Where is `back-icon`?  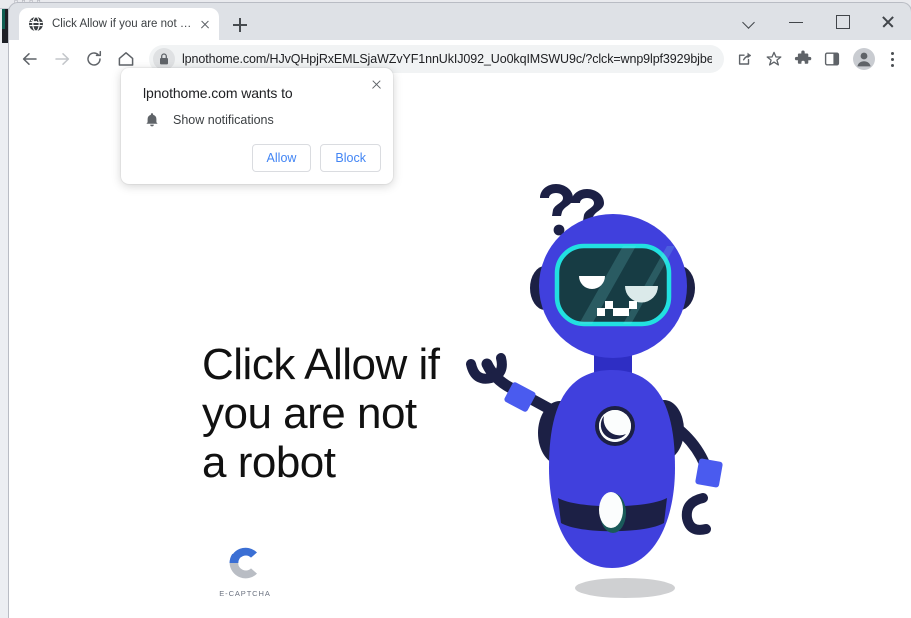 back-icon is located at coordinates (30, 59).